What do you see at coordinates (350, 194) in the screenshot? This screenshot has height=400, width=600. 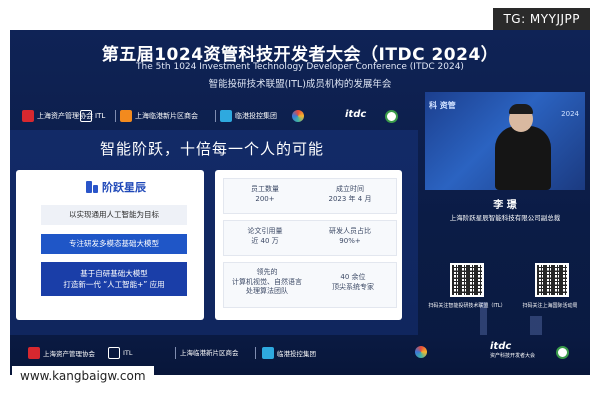 I see `stat-founded: 成立时间 2023 年 4 月` at bounding box center [350, 194].